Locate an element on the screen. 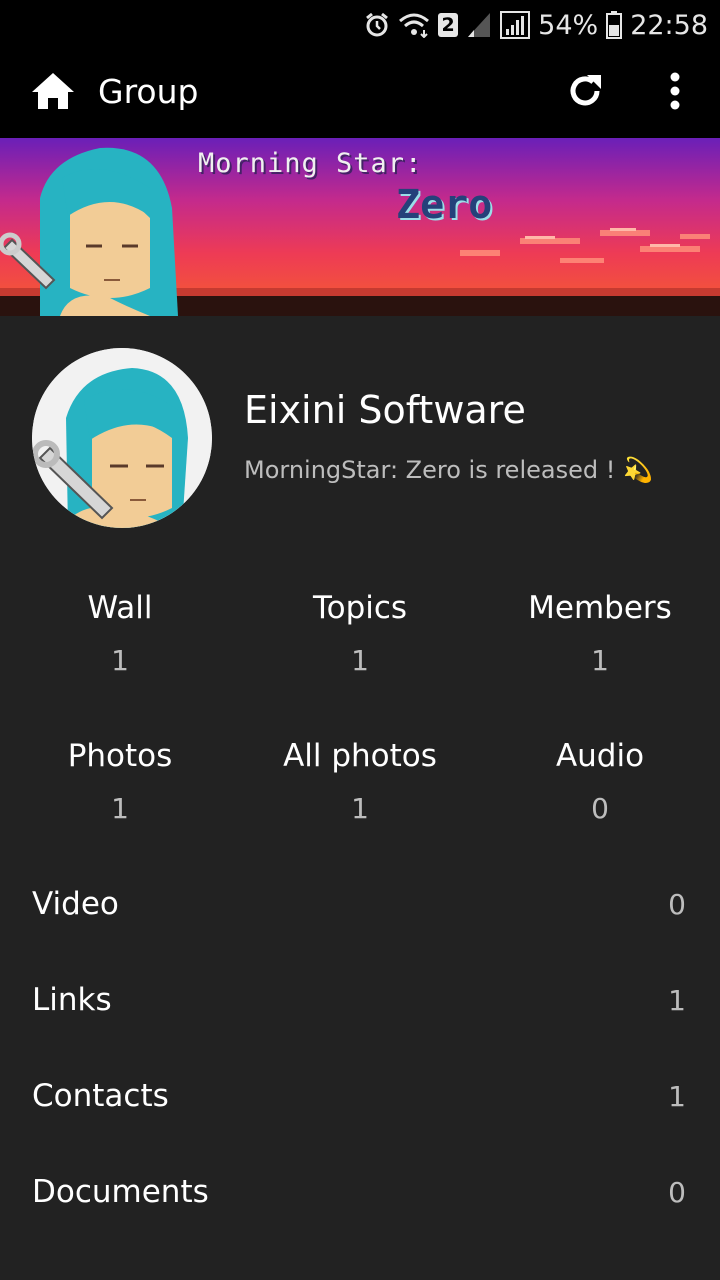  battery-icon is located at coordinates (614, 25).